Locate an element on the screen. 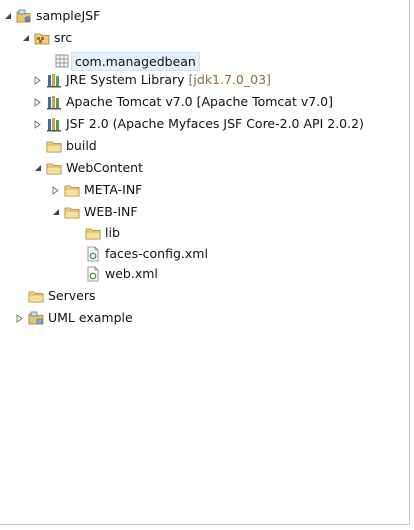 The width and height of the screenshot is (414, 530). tree-label-selected: com.managedbean is located at coordinates (135, 61).